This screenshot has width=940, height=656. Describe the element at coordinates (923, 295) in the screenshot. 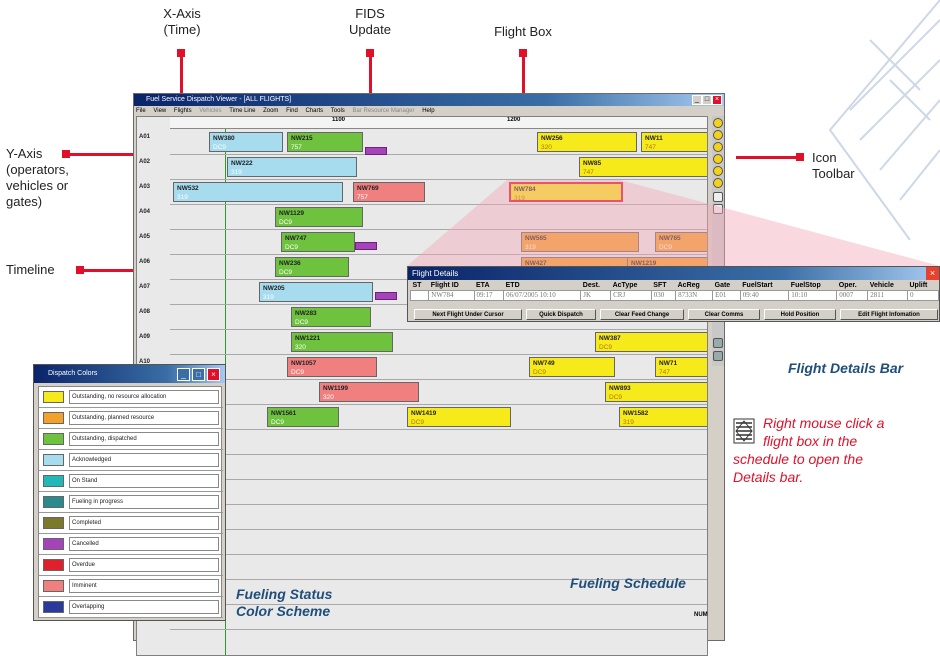

I see `field-uplift: 0` at that location.